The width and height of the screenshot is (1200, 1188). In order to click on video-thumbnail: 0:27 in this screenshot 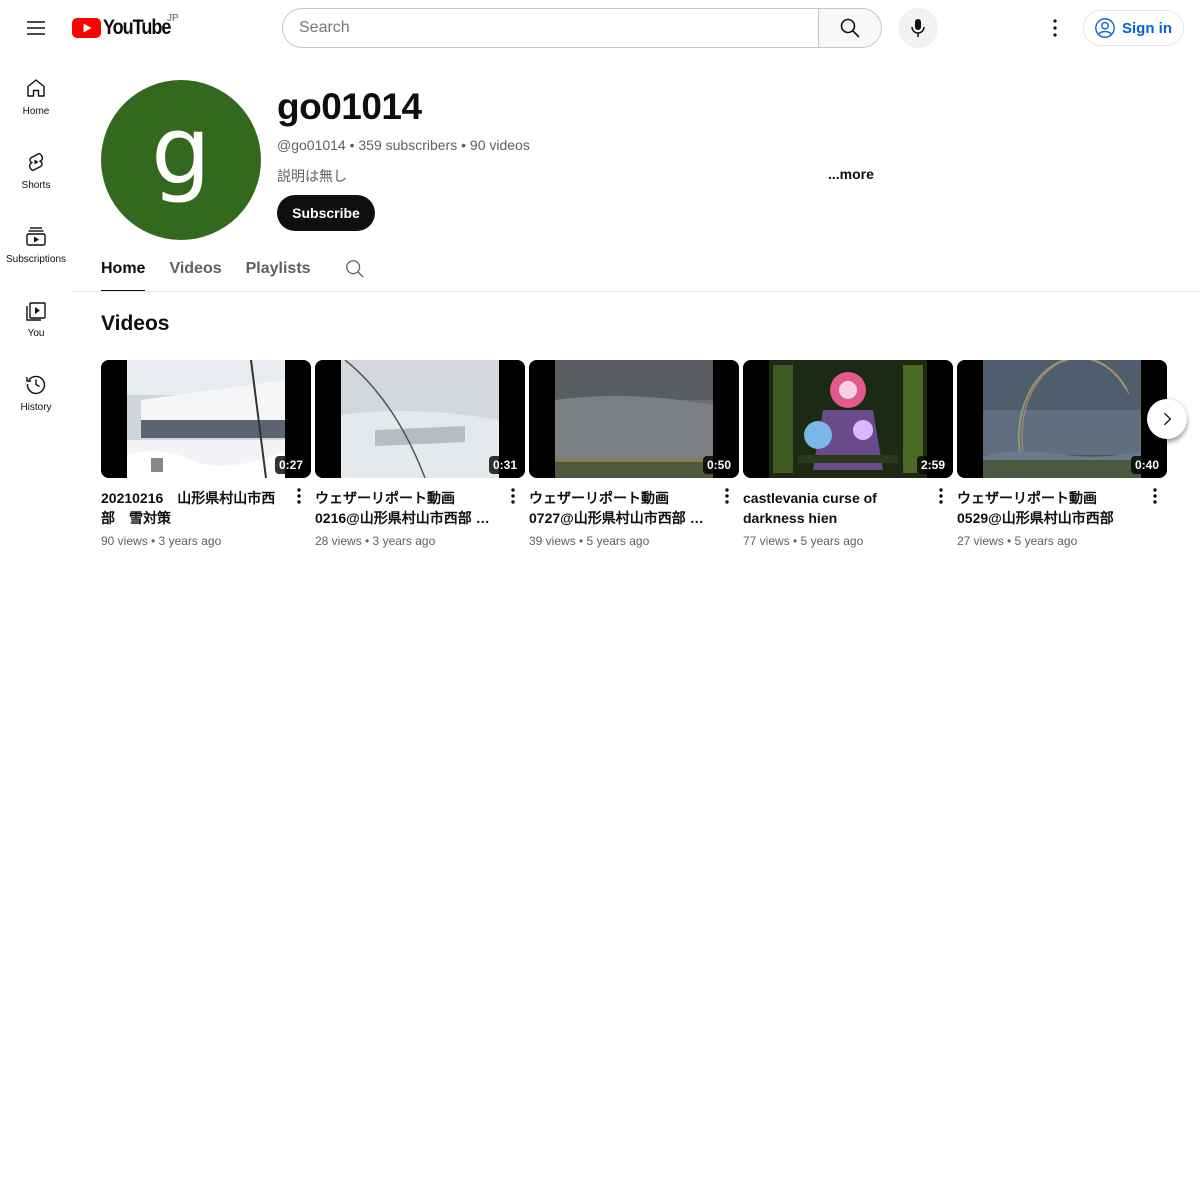, I will do `click(206, 419)`.